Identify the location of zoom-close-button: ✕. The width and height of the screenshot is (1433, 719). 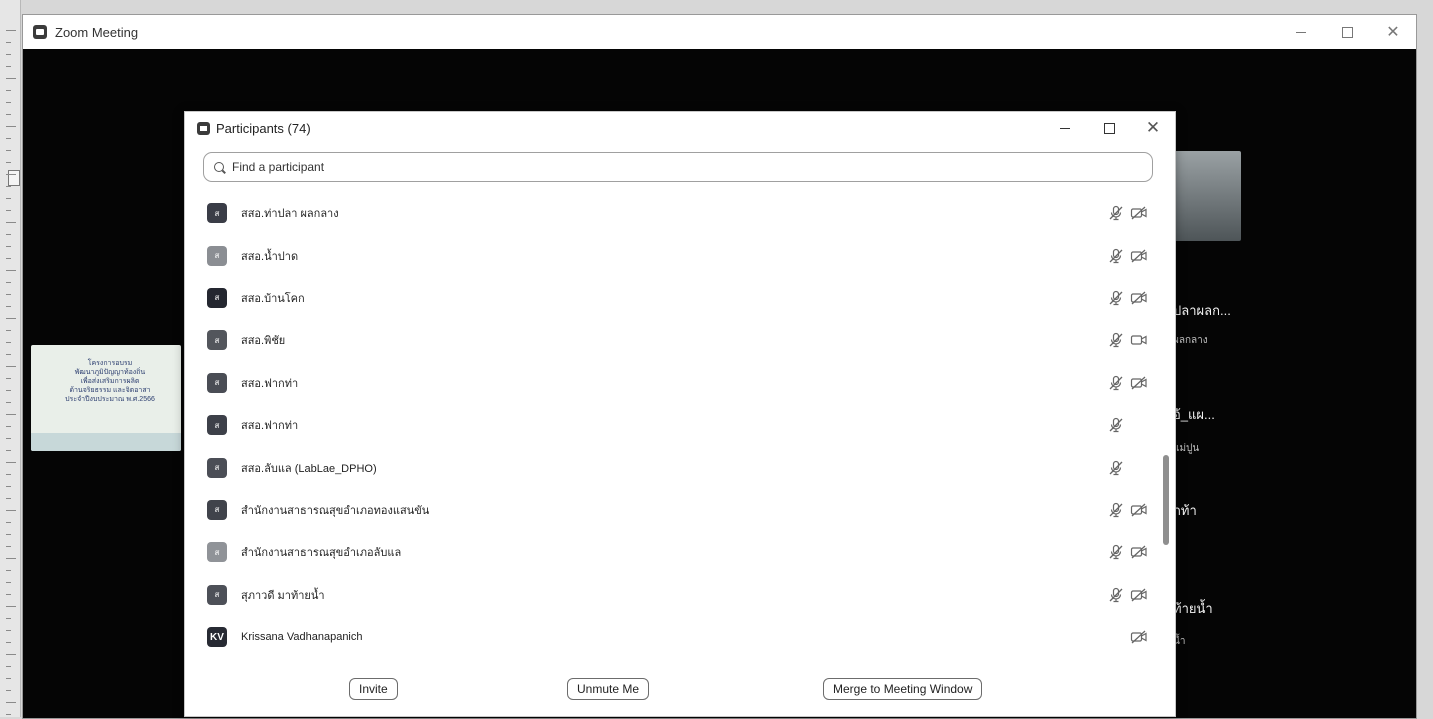
(1393, 32).